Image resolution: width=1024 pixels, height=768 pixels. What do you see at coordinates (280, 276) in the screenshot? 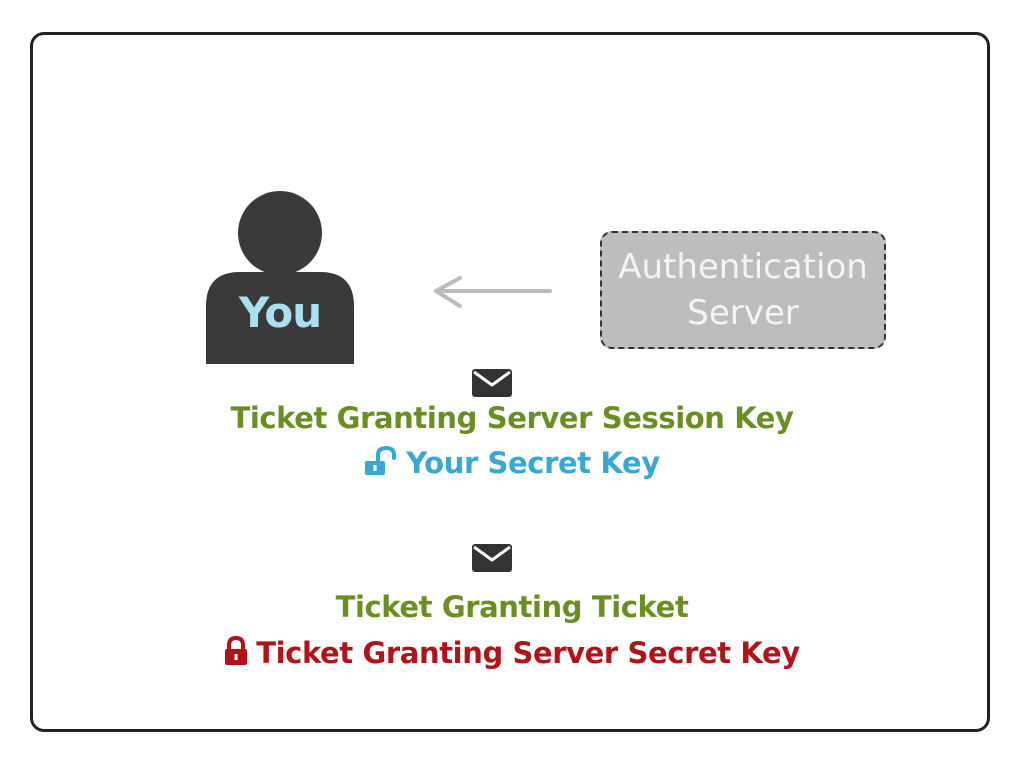
I see `user-figure: You` at bounding box center [280, 276].